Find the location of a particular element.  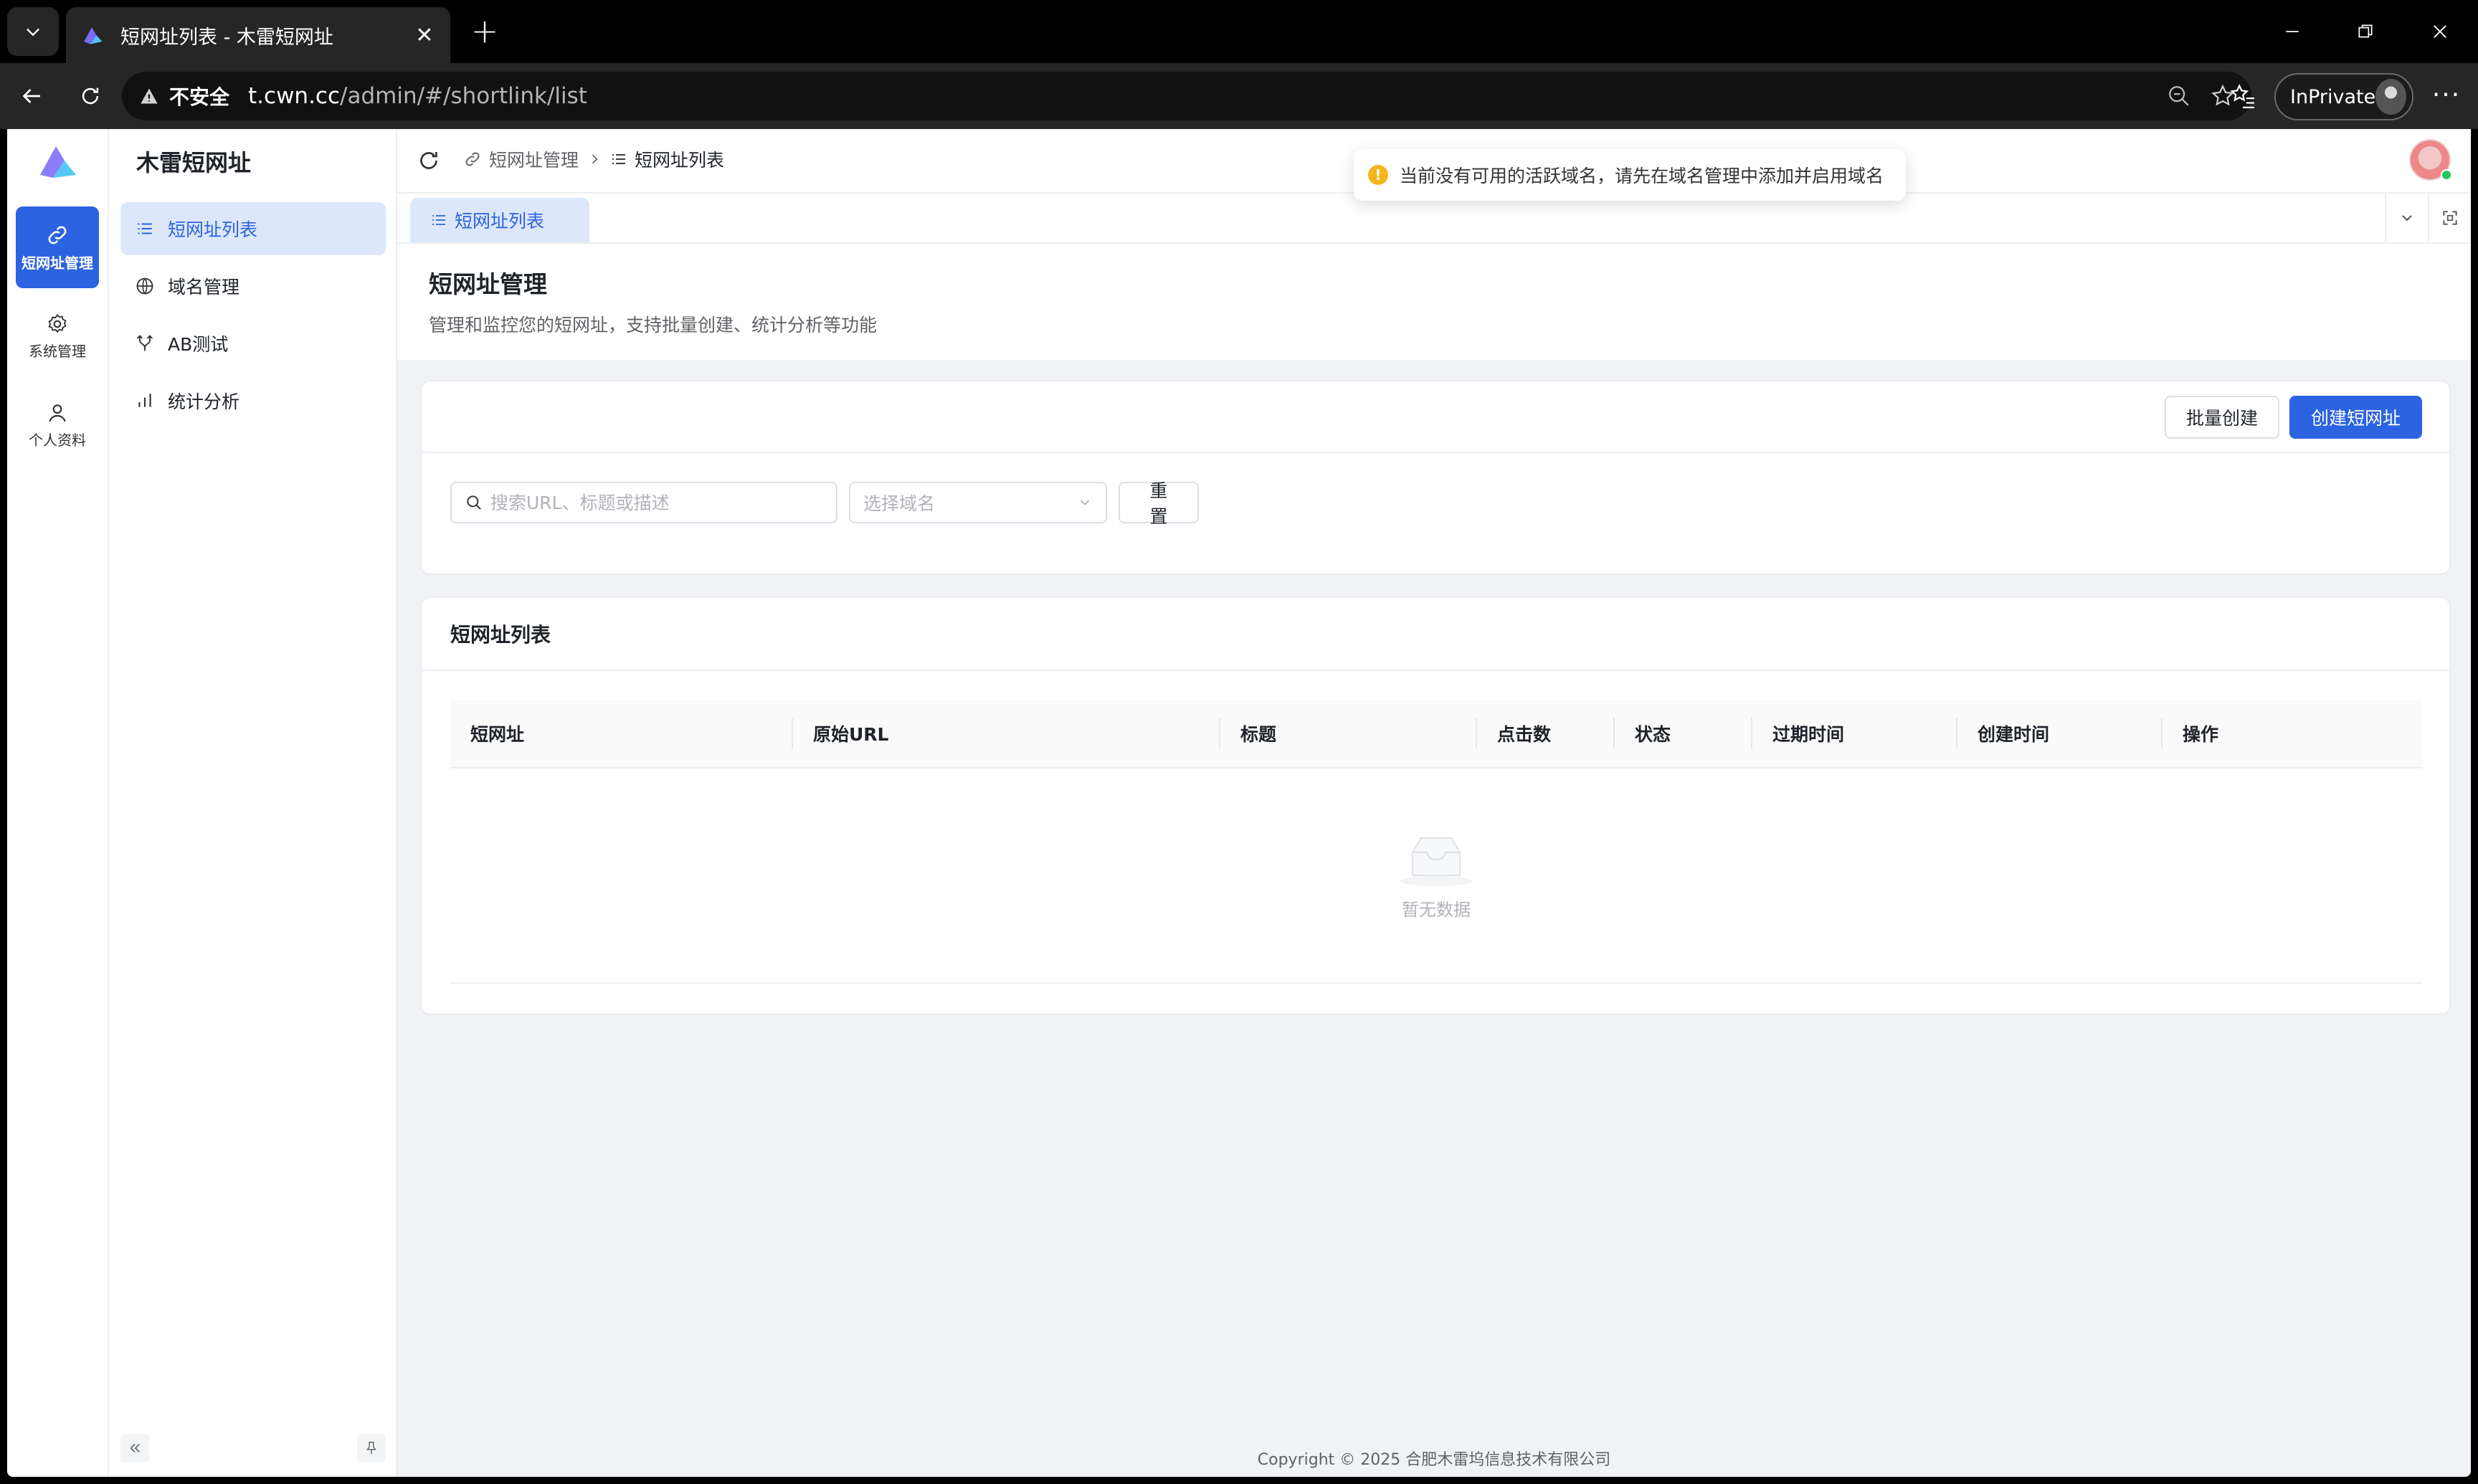

column-header: 原始URL is located at coordinates (1005, 734).